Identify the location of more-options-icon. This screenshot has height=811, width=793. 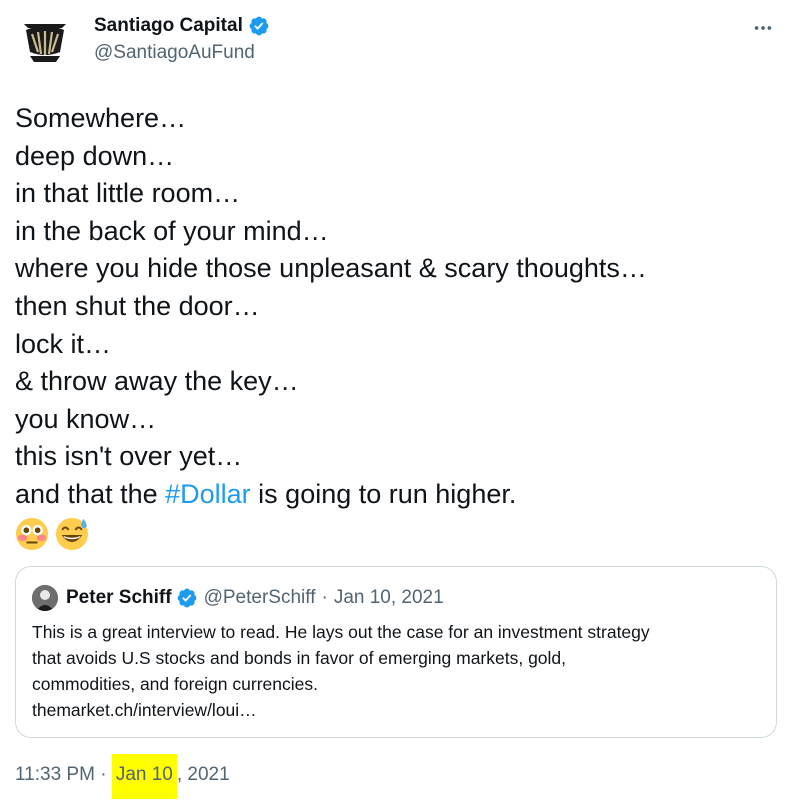
(763, 28).